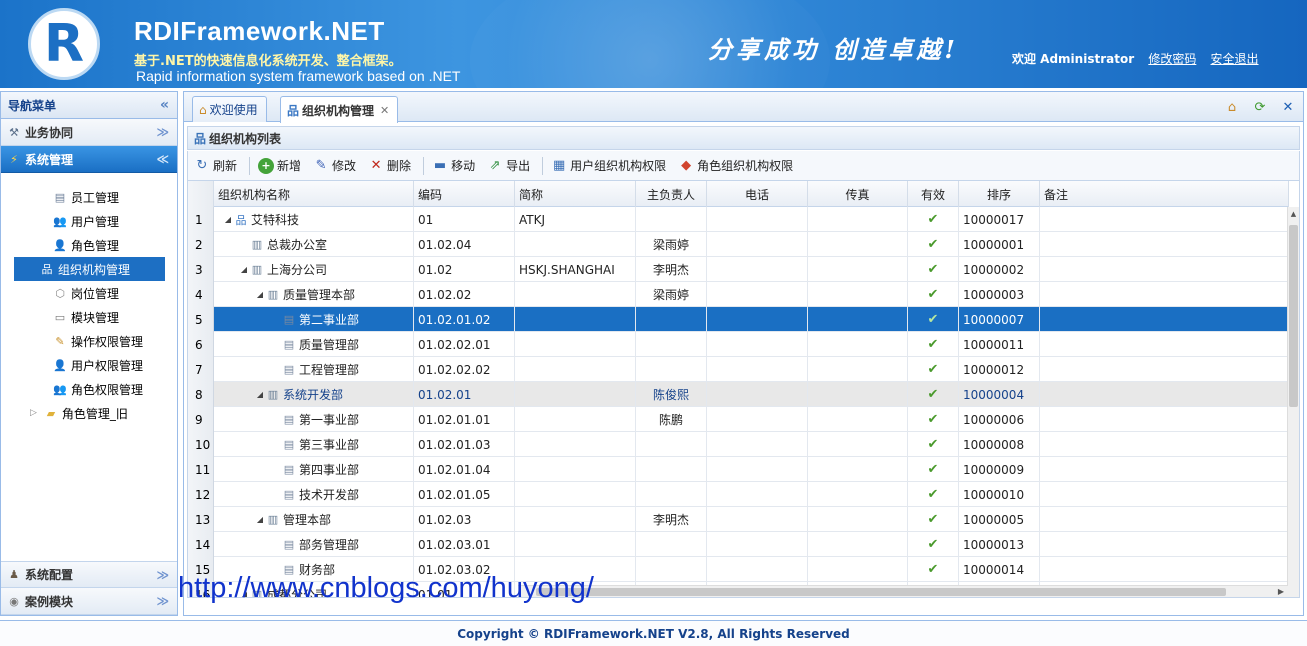 This screenshot has height=646, width=1307. What do you see at coordinates (314, 244) in the screenshot?
I see `org-name-cell: ▥ 总裁办公室` at bounding box center [314, 244].